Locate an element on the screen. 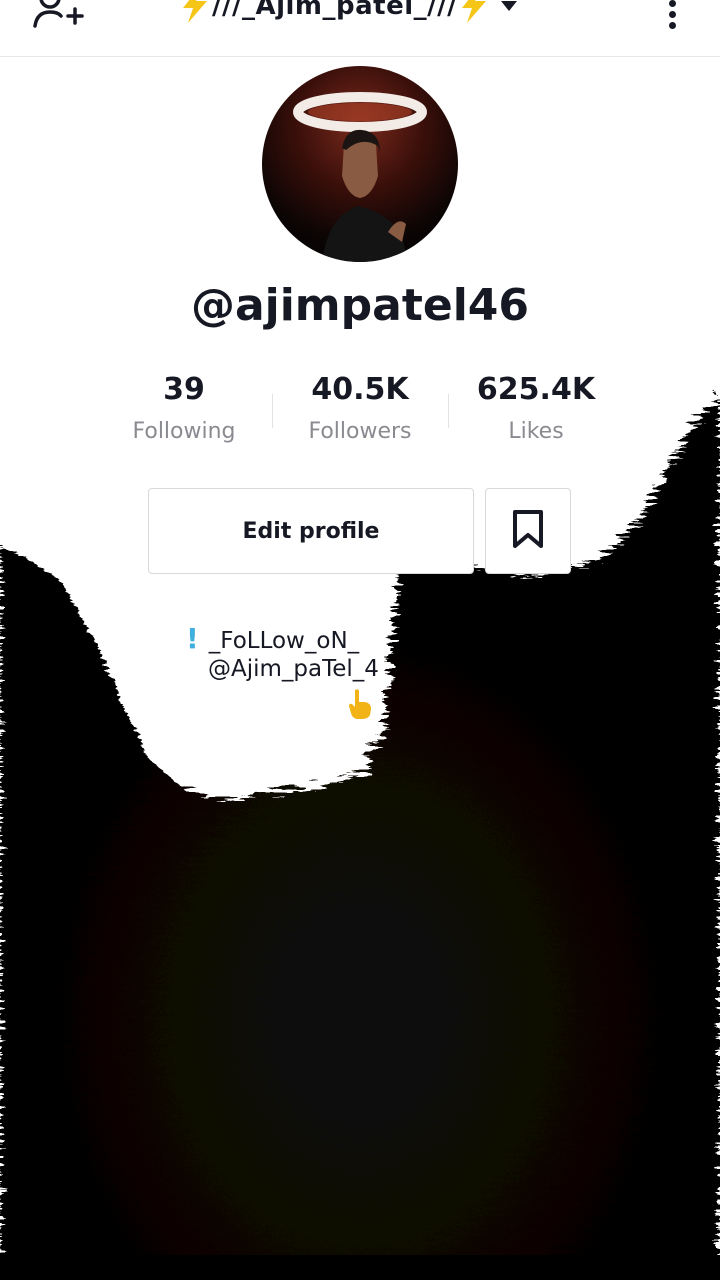  stat-likes: 625.4K Likes is located at coordinates (536, 415).